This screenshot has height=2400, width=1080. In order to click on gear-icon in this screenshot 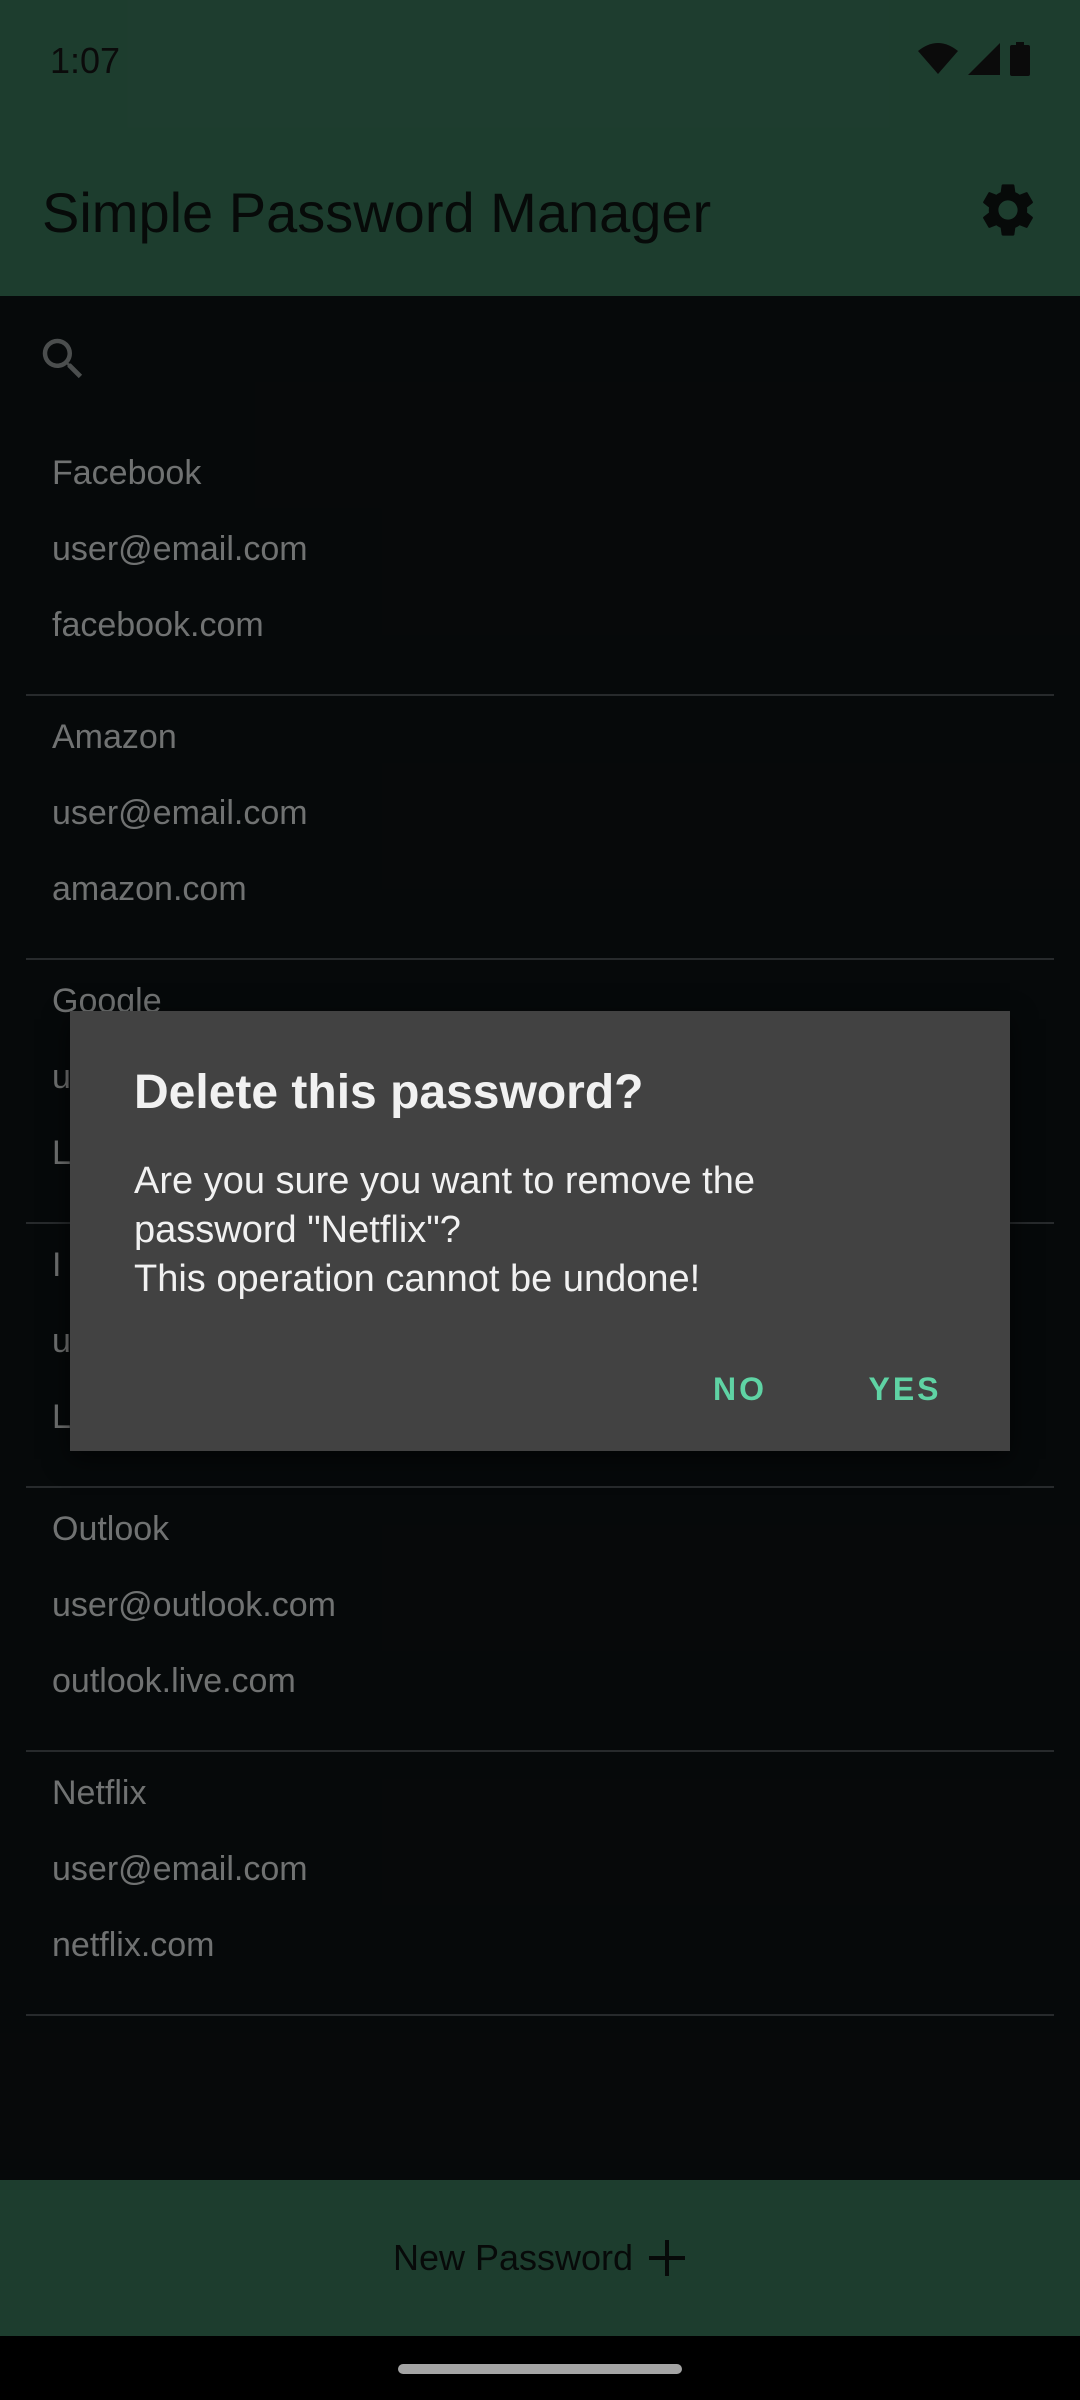, I will do `click(1008, 210)`.